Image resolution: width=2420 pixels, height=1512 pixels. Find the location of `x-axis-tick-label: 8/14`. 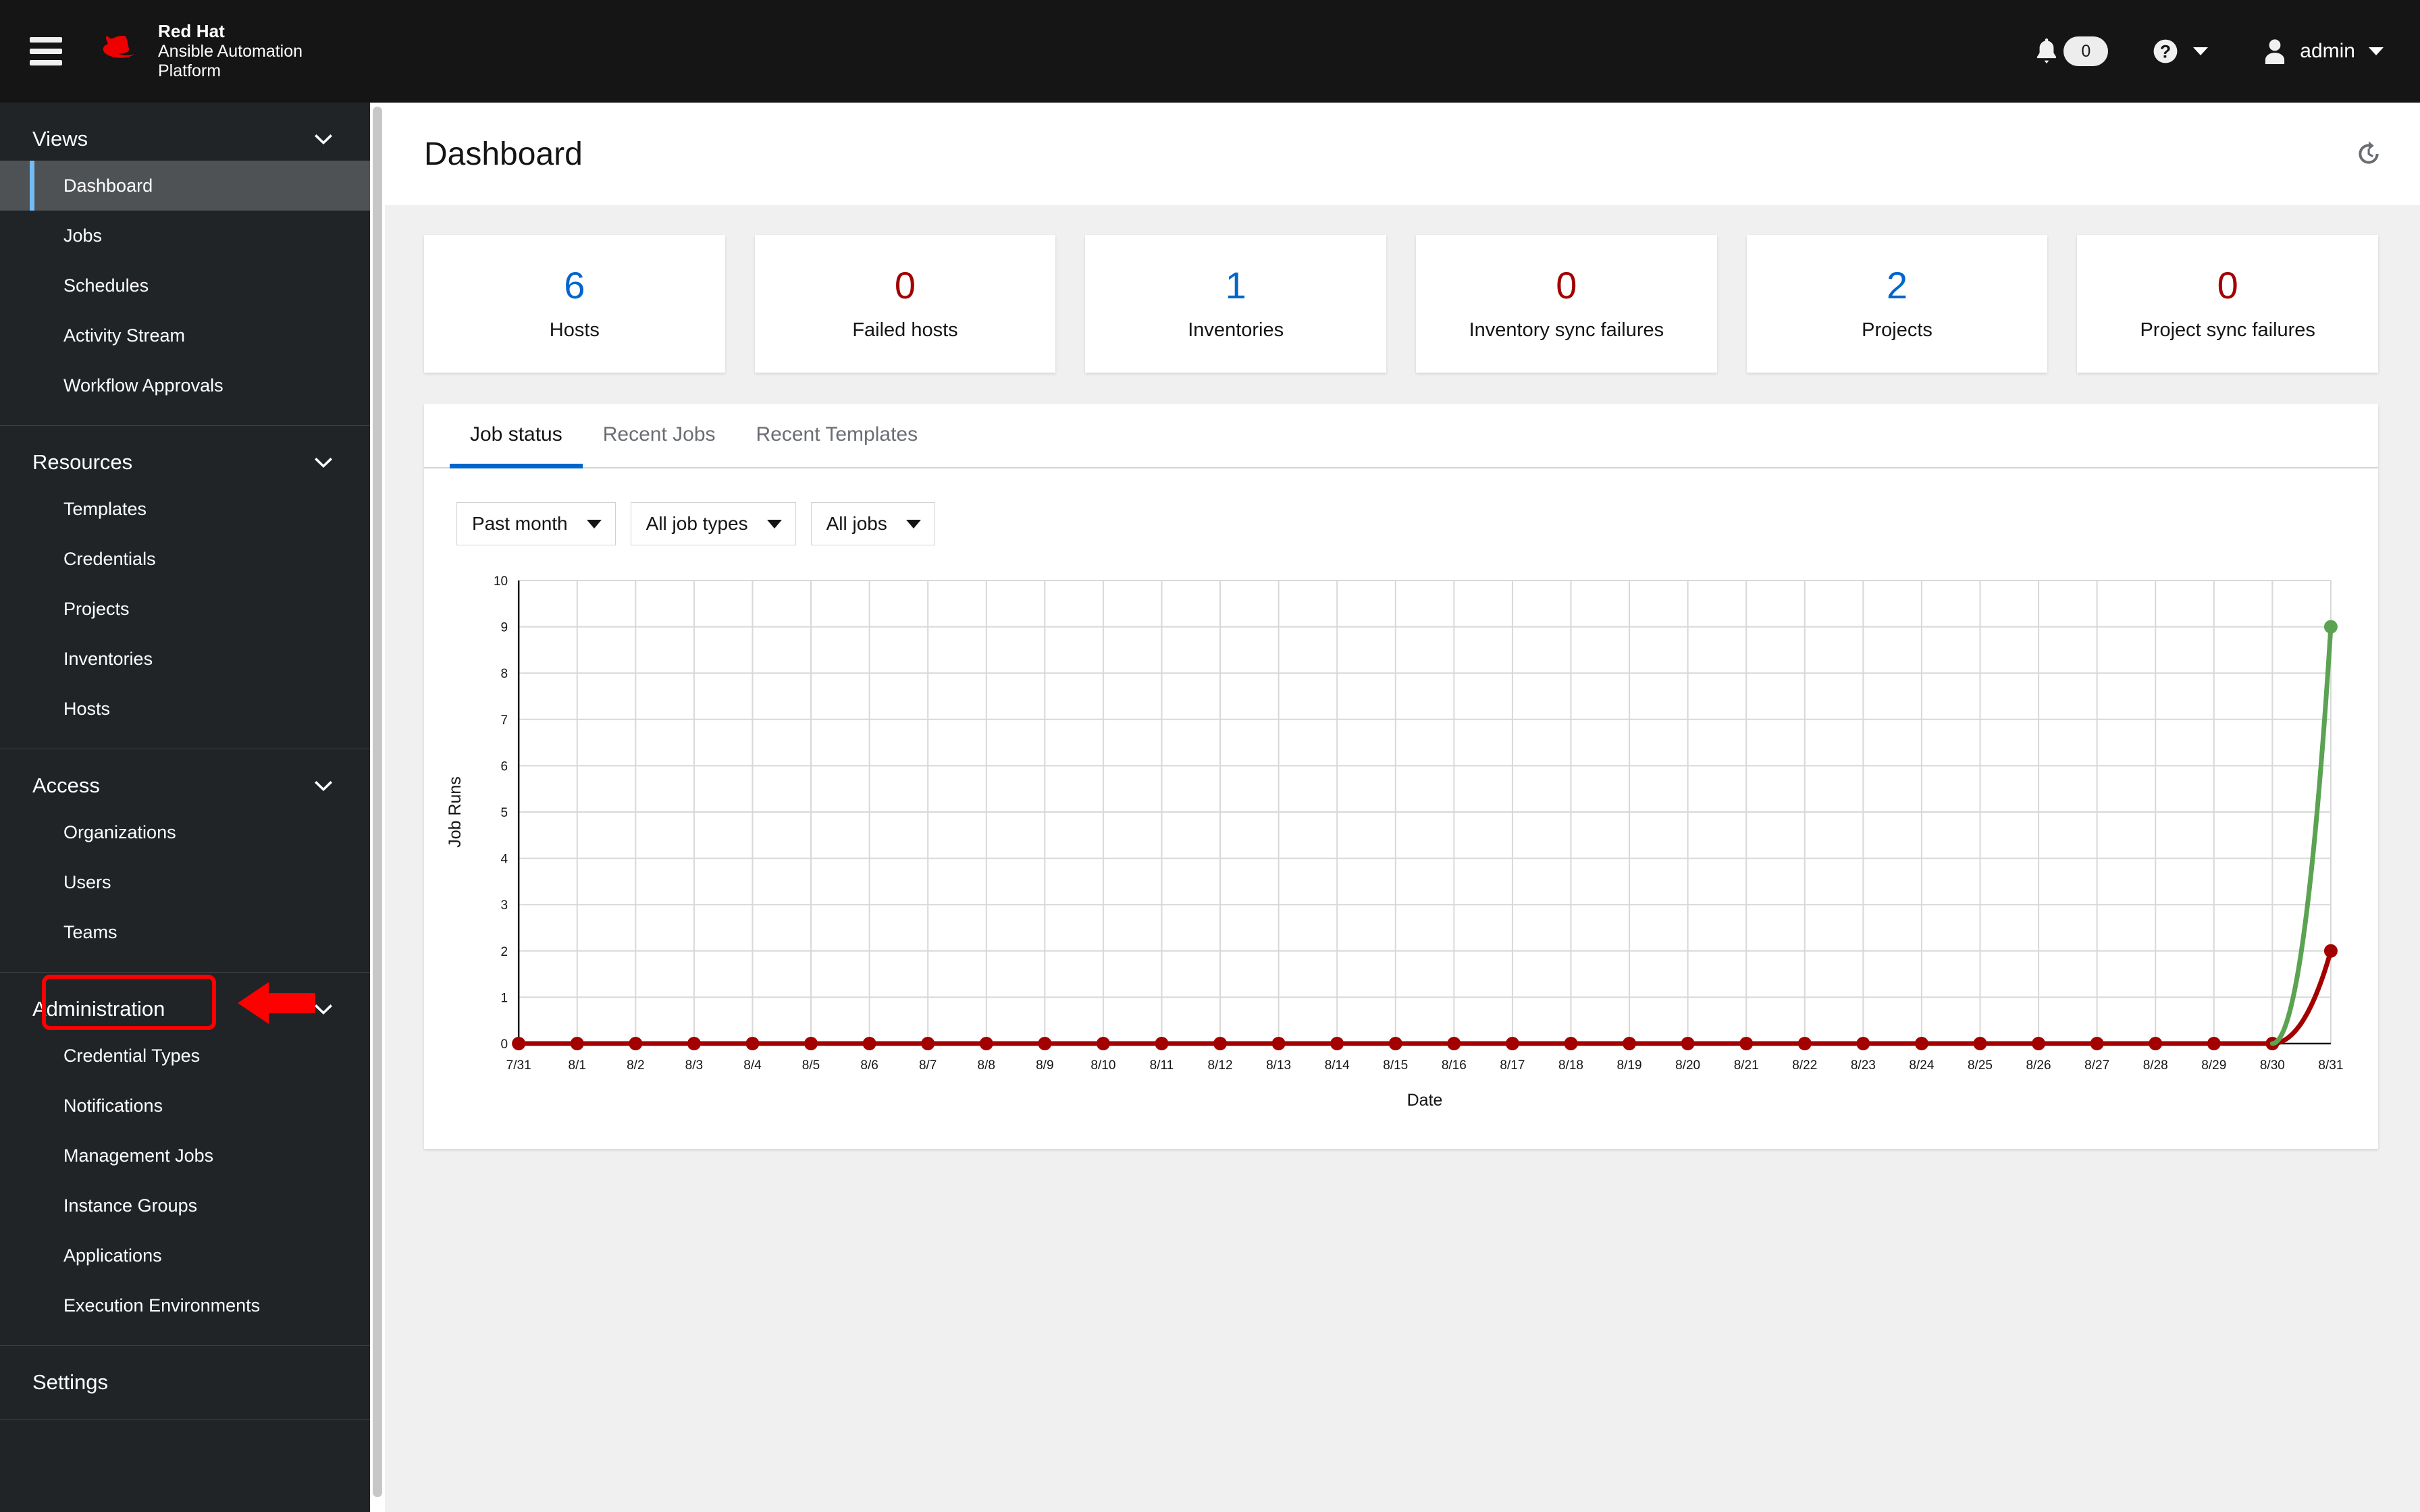

x-axis-tick-label: 8/14 is located at coordinates (1337, 1065).